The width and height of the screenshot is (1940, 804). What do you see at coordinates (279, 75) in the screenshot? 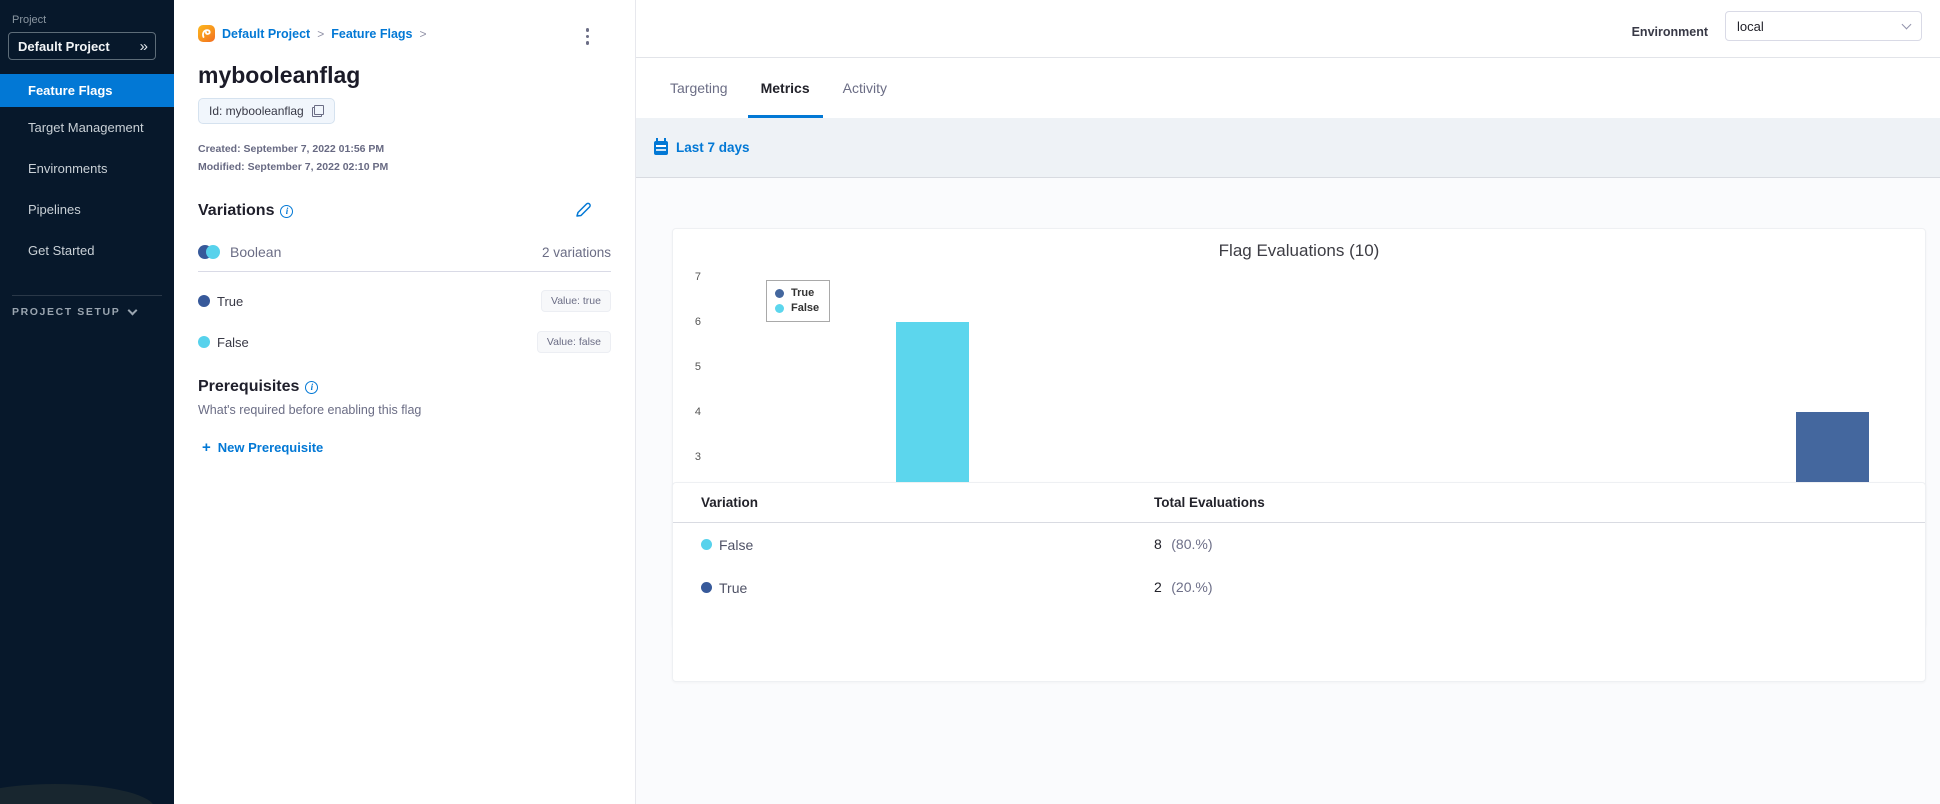
I see `flag-title: mybooleanflag` at bounding box center [279, 75].